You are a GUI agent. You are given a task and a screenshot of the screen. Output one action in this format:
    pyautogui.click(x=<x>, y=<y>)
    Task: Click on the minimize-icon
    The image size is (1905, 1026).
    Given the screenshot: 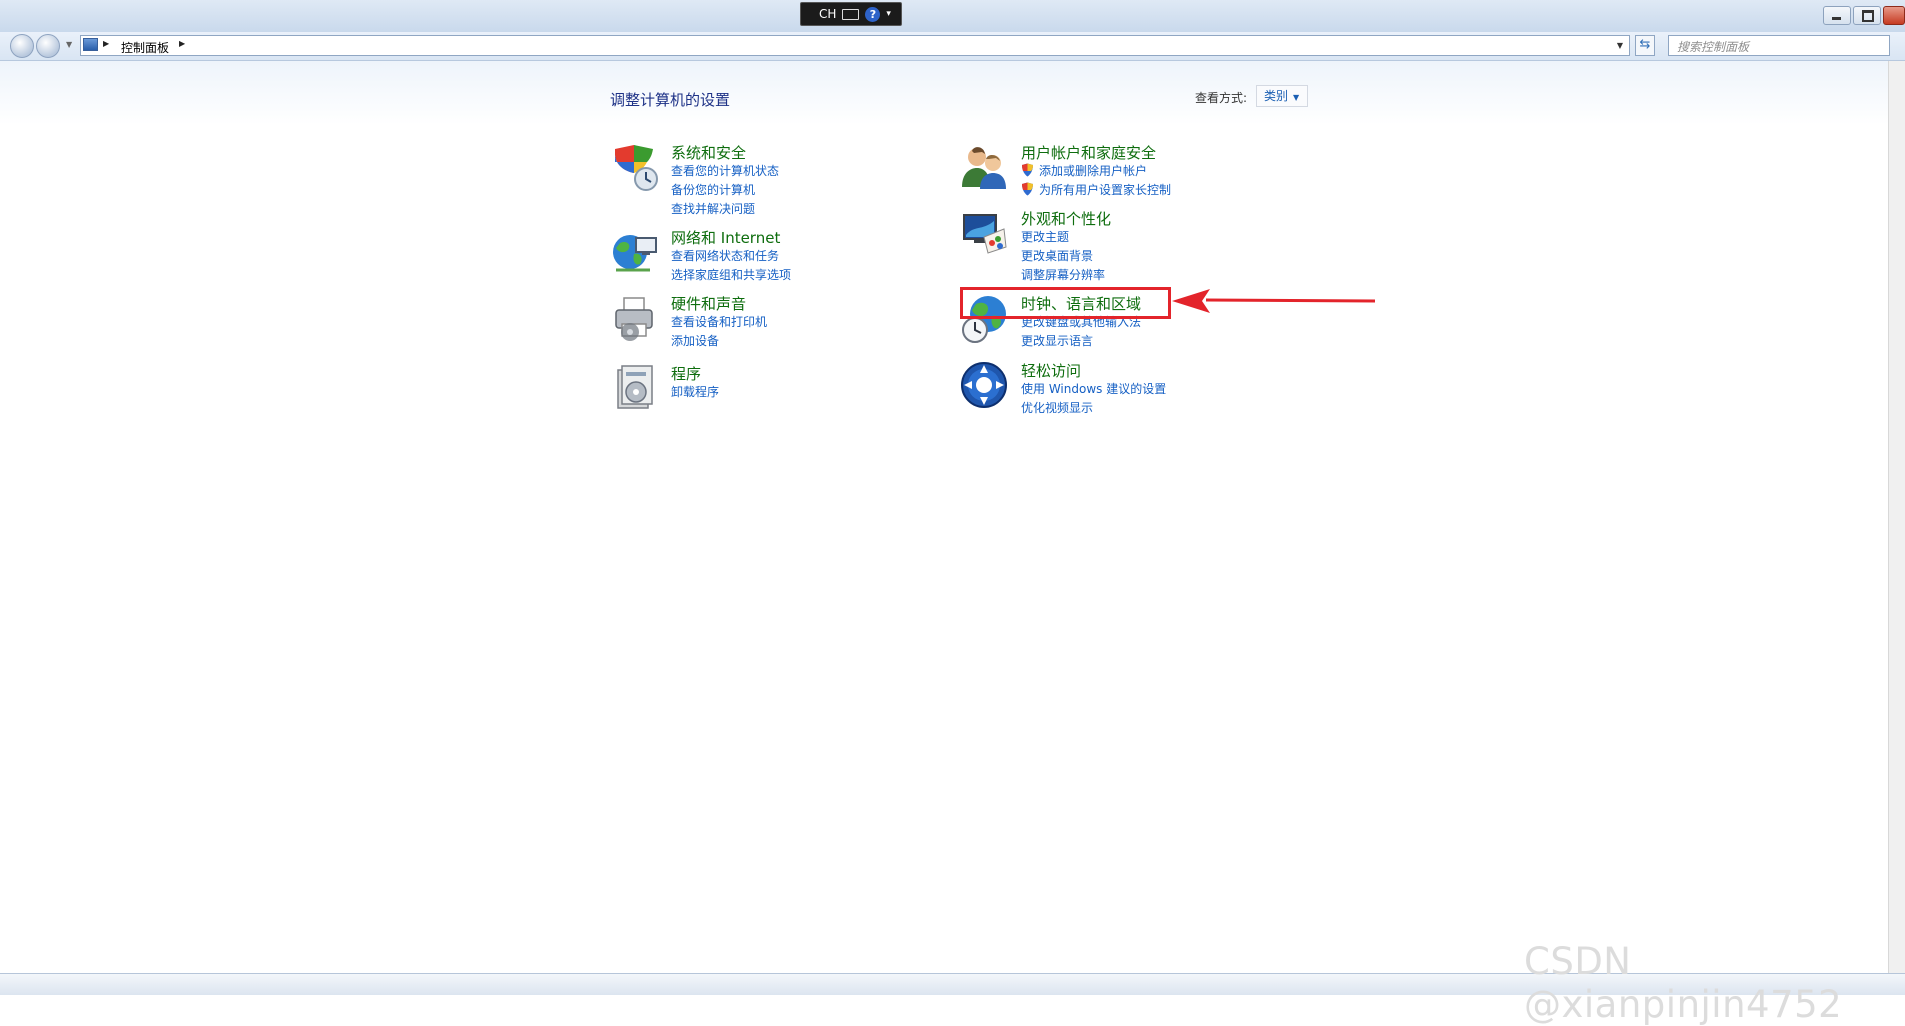 What is the action you would take?
    pyautogui.click(x=1836, y=18)
    